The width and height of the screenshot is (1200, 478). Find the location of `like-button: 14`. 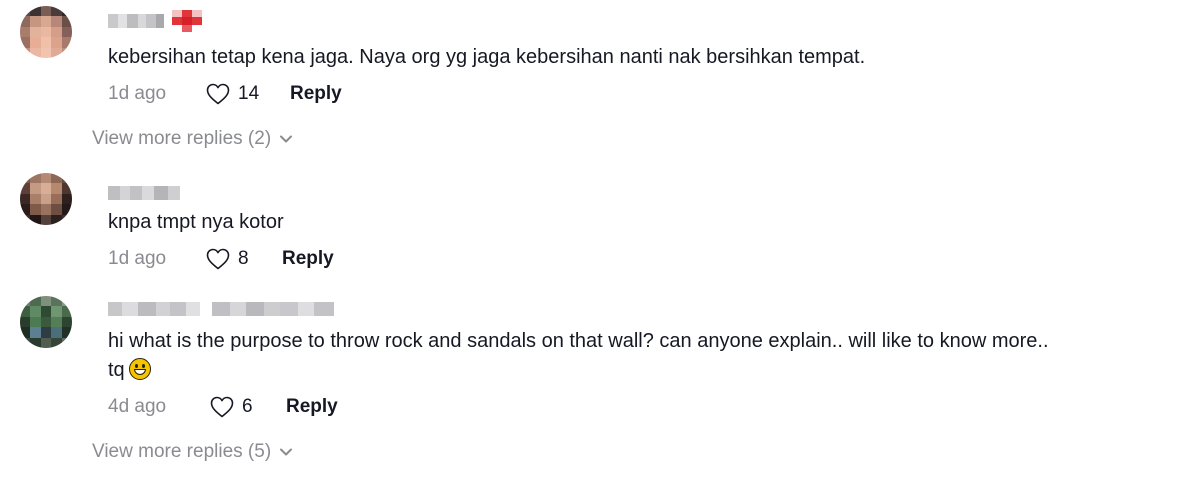

like-button: 14 is located at coordinates (248, 94).